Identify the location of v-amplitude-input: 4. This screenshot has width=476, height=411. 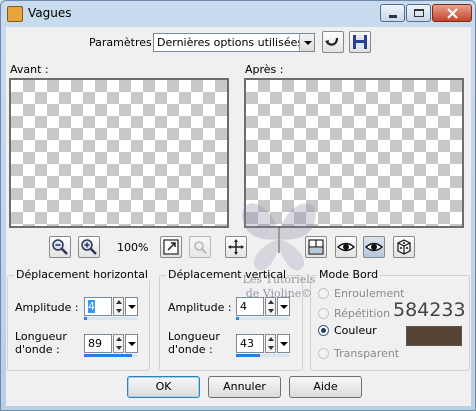
(250, 306).